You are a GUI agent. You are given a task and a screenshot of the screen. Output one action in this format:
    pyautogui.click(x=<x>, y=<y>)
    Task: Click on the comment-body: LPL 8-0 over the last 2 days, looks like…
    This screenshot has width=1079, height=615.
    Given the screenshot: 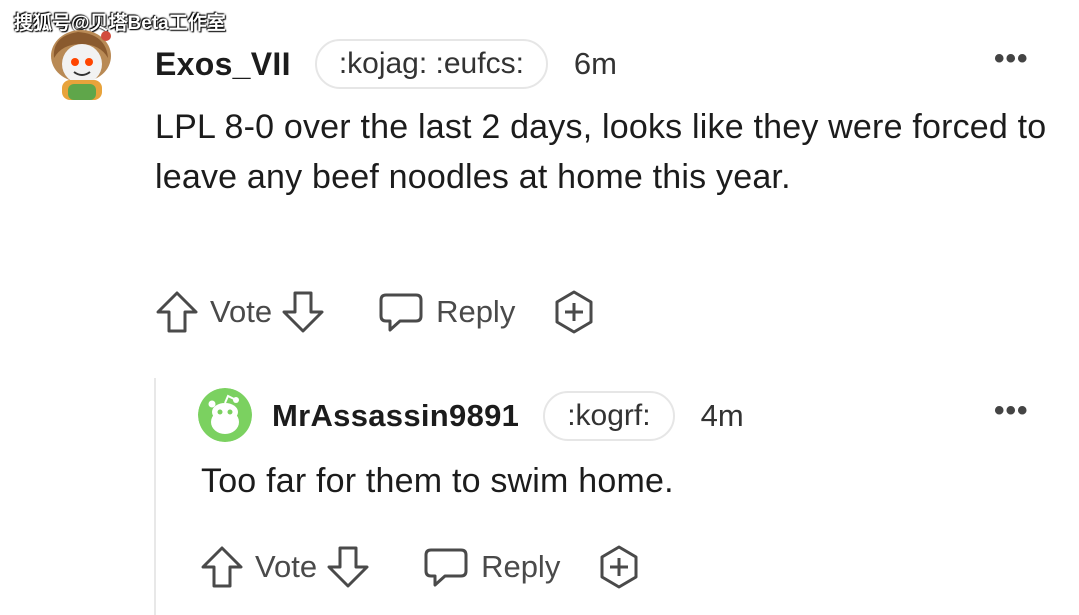 What is the action you would take?
    pyautogui.click(x=601, y=152)
    